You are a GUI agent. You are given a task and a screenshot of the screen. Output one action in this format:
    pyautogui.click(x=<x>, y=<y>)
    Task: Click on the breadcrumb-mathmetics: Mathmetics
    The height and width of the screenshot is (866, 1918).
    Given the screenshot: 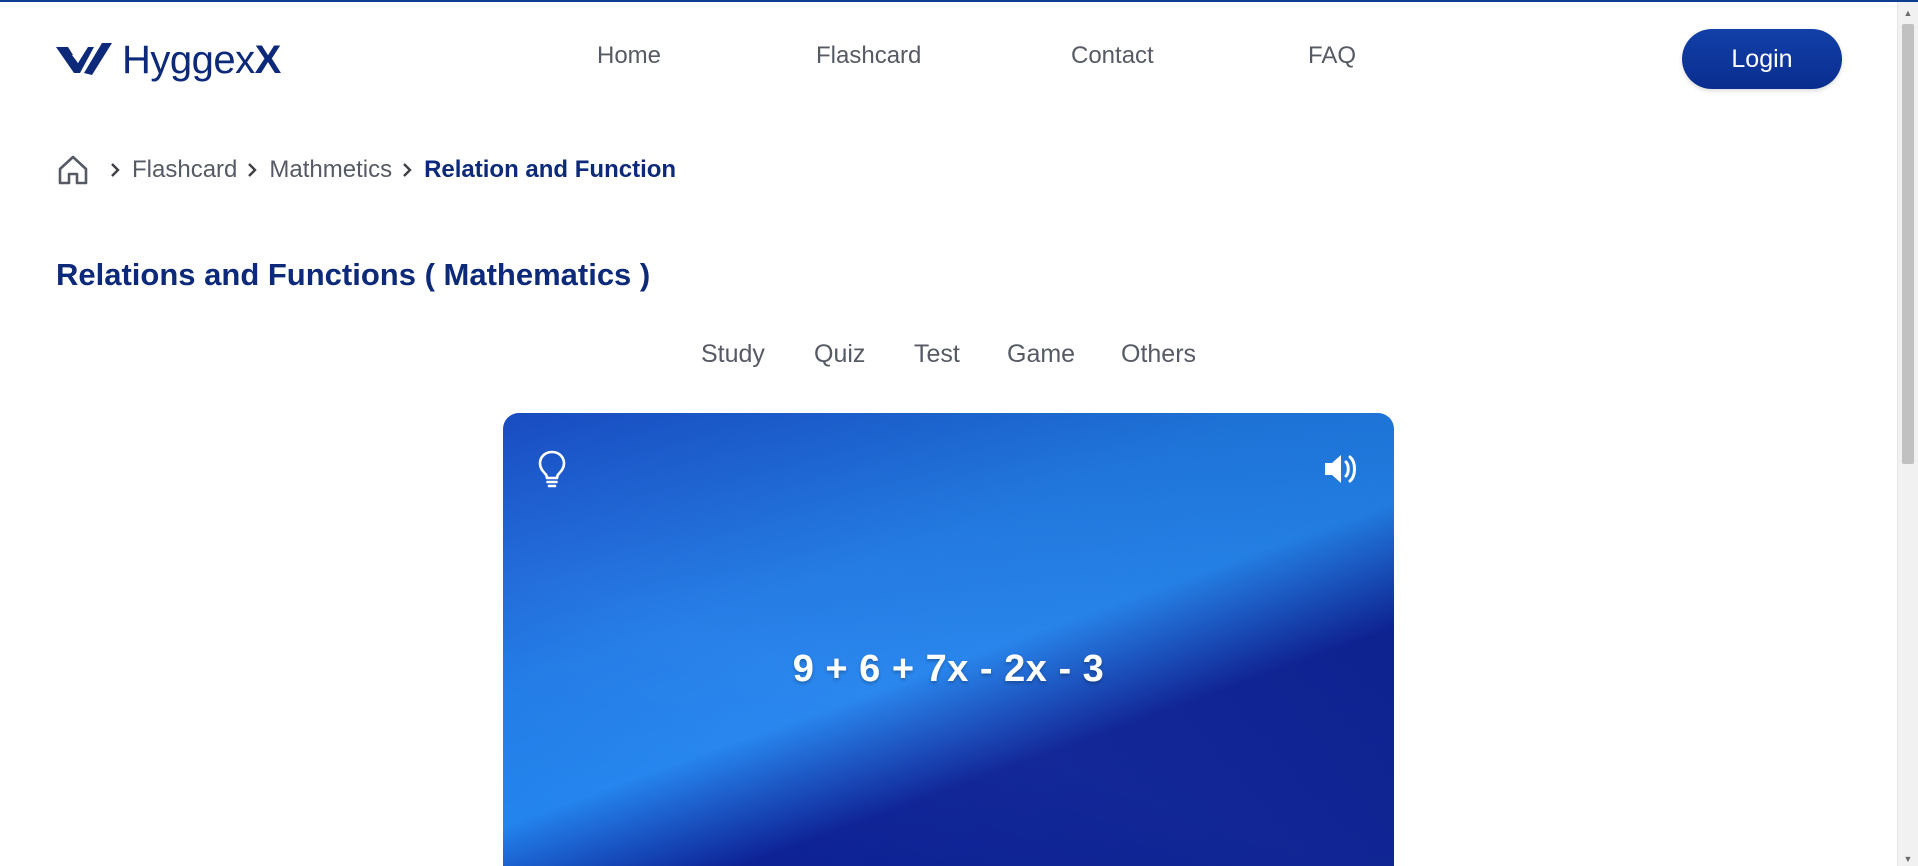 What is the action you would take?
    pyautogui.click(x=330, y=170)
    